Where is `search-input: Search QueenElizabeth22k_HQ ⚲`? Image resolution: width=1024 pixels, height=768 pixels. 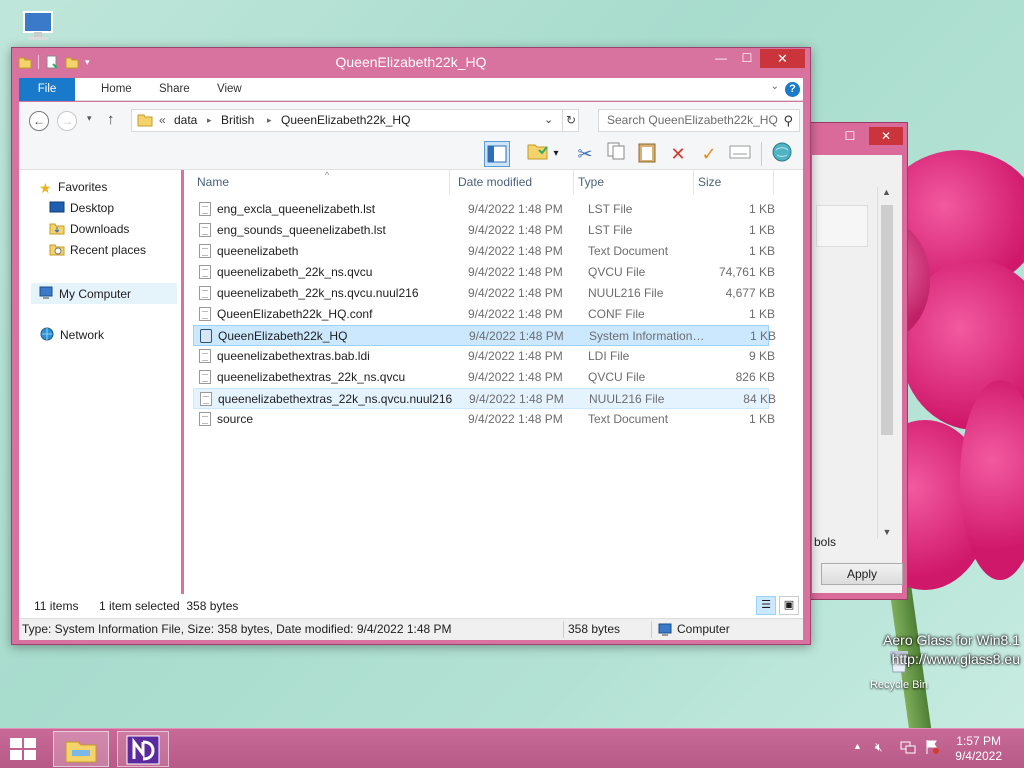 search-input: Search QueenElizabeth22k_HQ ⚲ is located at coordinates (699, 120).